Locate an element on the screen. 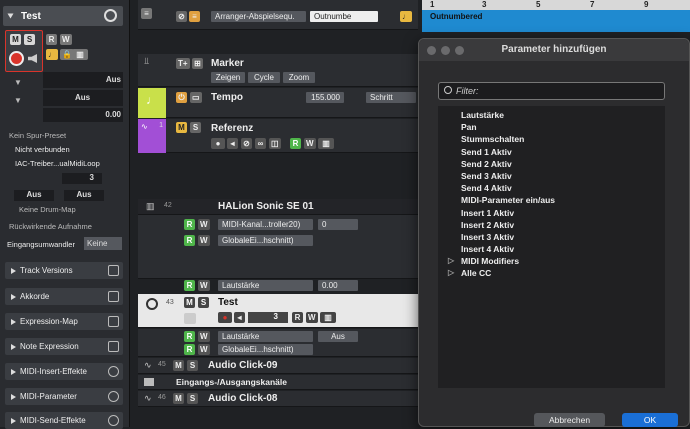 This screenshot has width=690, height=429. ruler: 1 3 5 7 9 is located at coordinates (556, 5).